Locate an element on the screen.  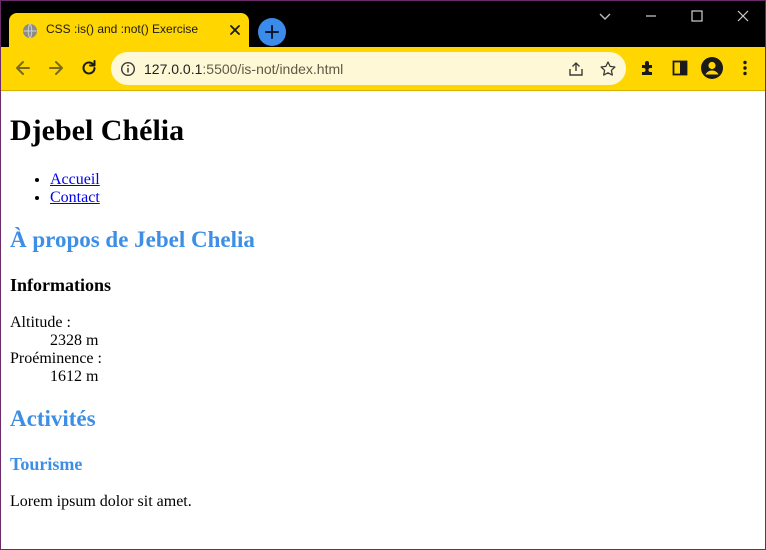
browser-toolbar: 127.0.0.1:5500/is-not/index.html is located at coordinates (383, 69).